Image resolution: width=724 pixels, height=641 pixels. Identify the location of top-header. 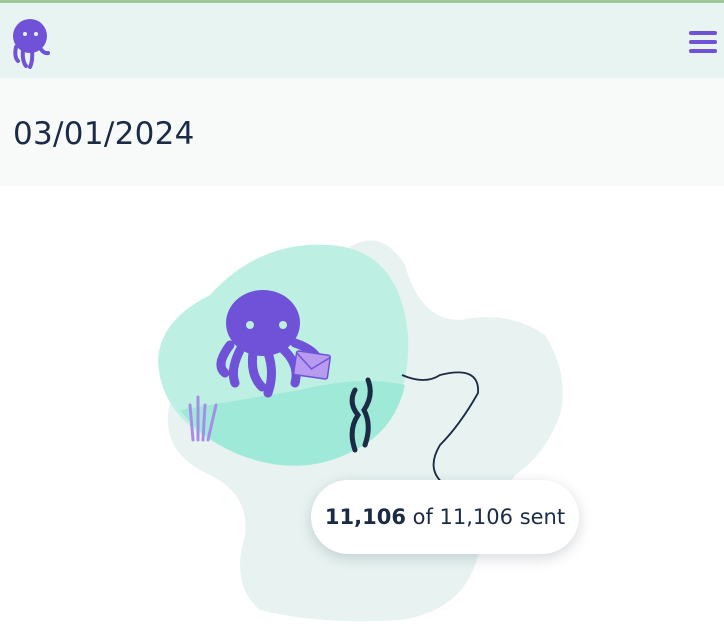
(362, 40).